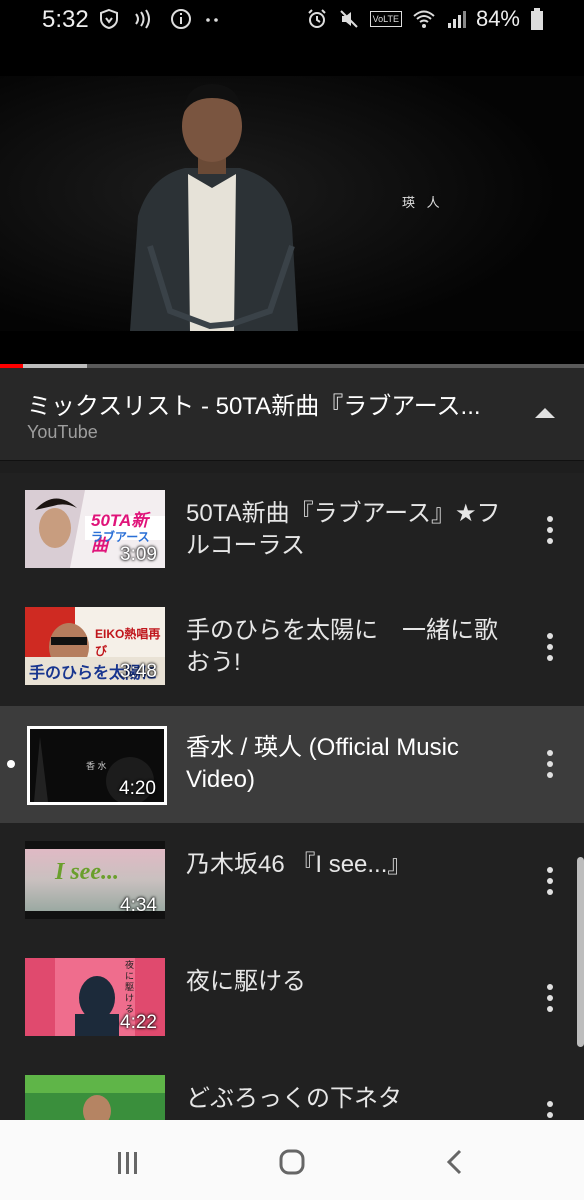  Describe the element at coordinates (580, 952) in the screenshot. I see `scrollbar` at that location.